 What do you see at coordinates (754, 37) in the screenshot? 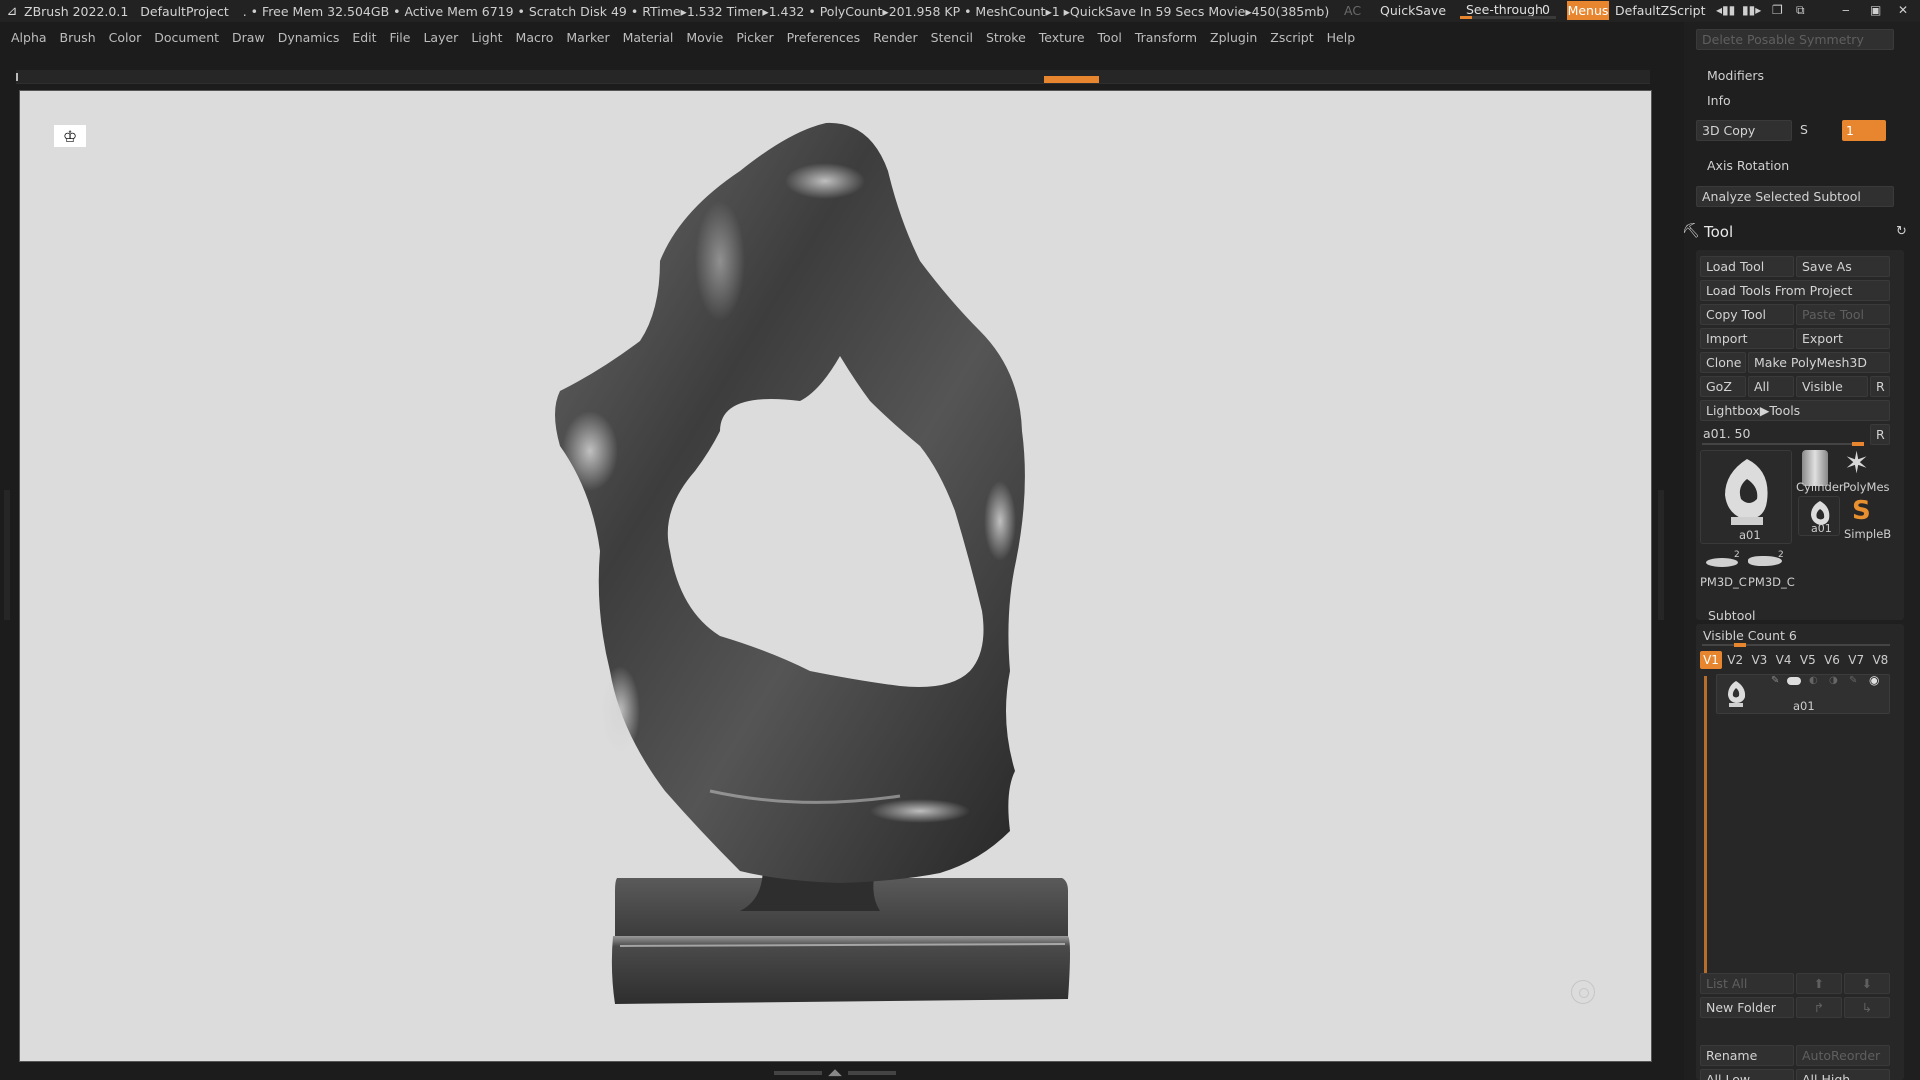
I see `menu-picker: Picker` at bounding box center [754, 37].